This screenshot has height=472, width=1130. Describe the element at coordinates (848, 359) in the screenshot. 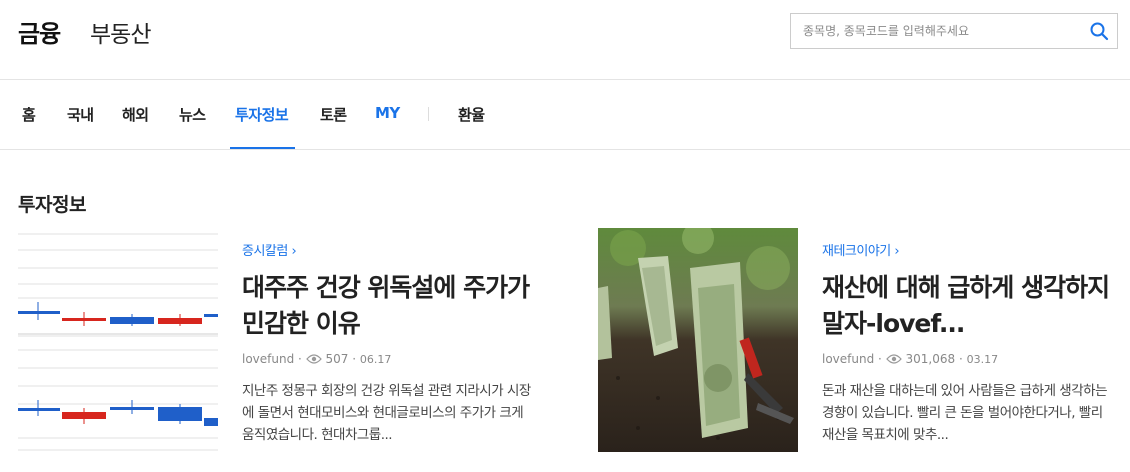

I see `article-2-author: lovefund` at that location.